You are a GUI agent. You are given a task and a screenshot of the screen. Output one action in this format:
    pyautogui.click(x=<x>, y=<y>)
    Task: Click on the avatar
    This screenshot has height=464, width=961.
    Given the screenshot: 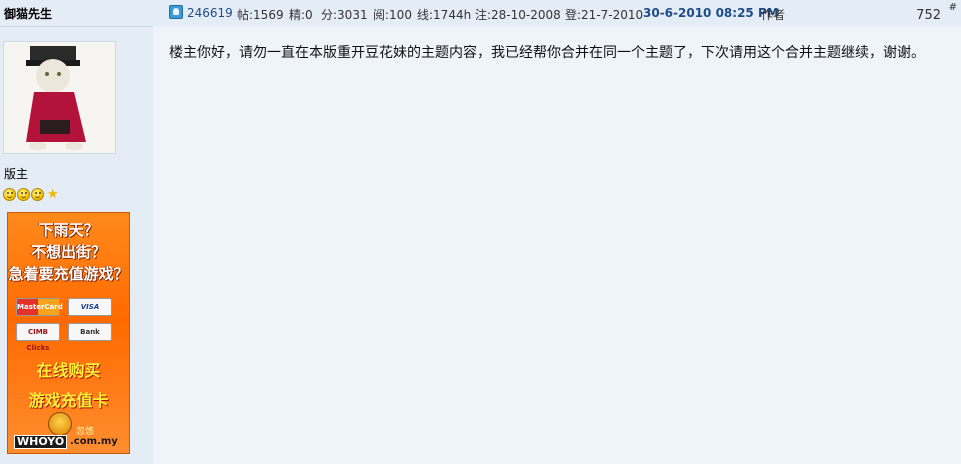 What is the action you would take?
    pyautogui.click(x=59, y=97)
    